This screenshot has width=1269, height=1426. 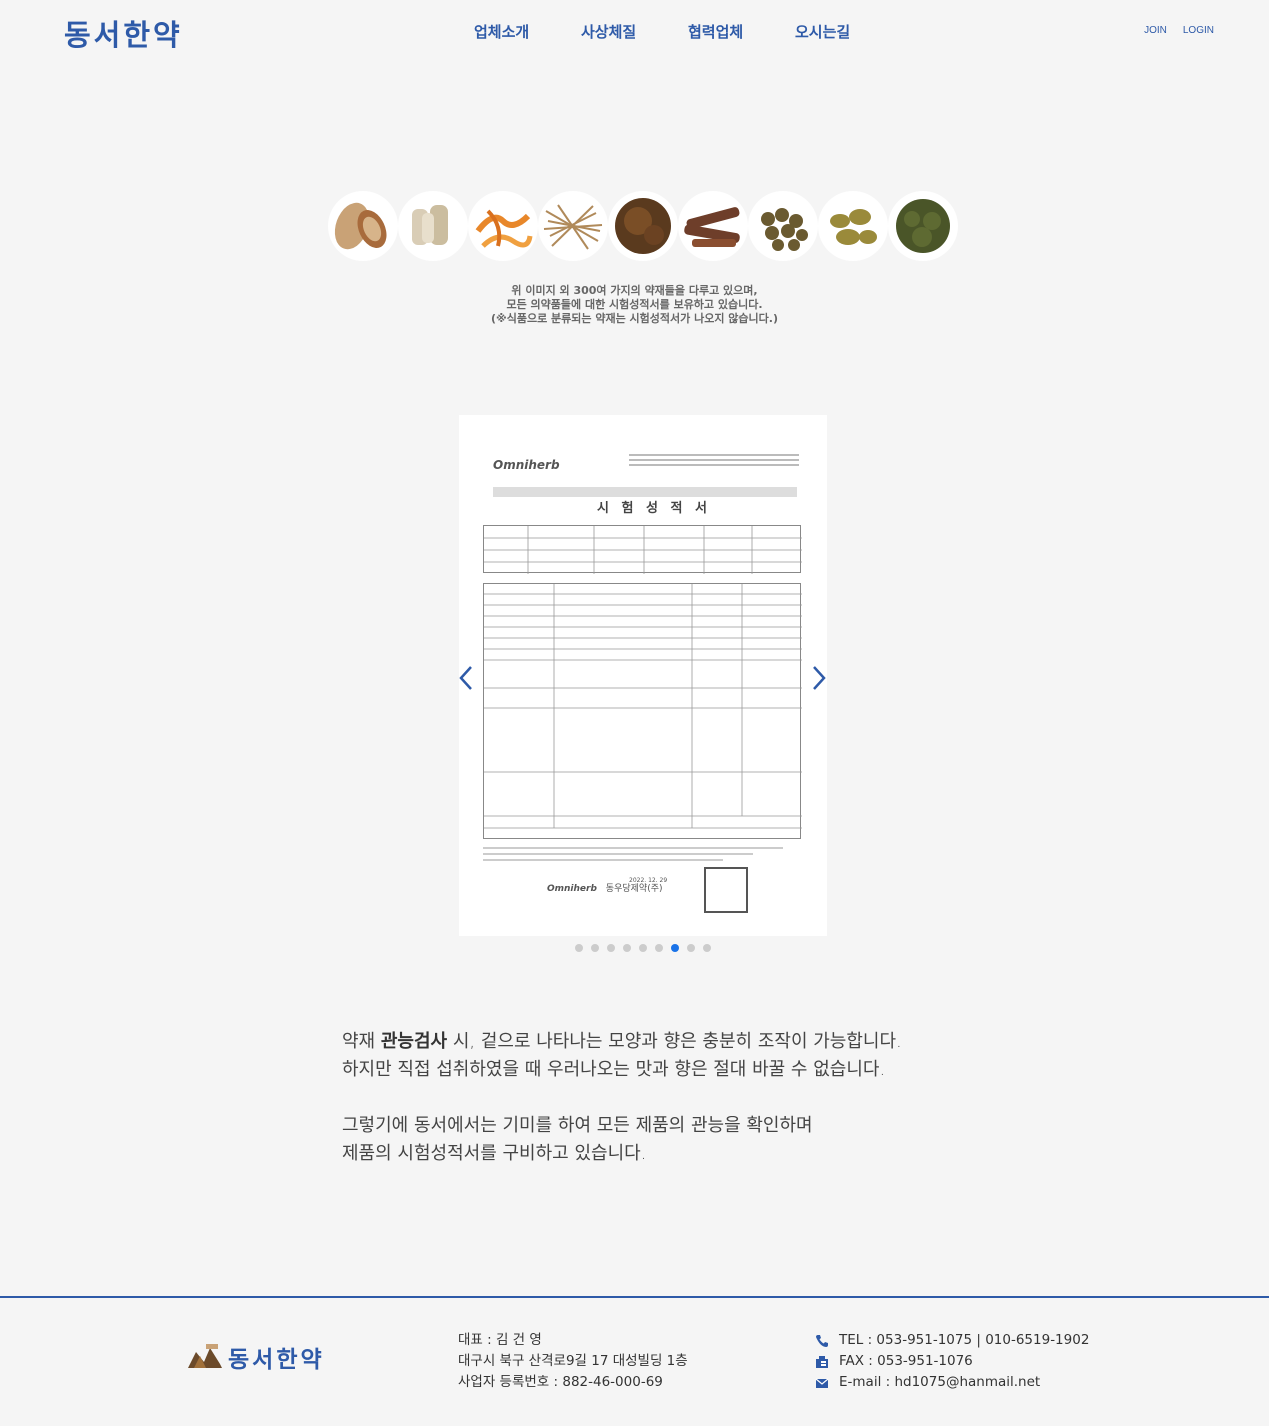 What do you see at coordinates (634, 889) in the screenshot?
I see `certificate-company: 동우당제약(주)` at bounding box center [634, 889].